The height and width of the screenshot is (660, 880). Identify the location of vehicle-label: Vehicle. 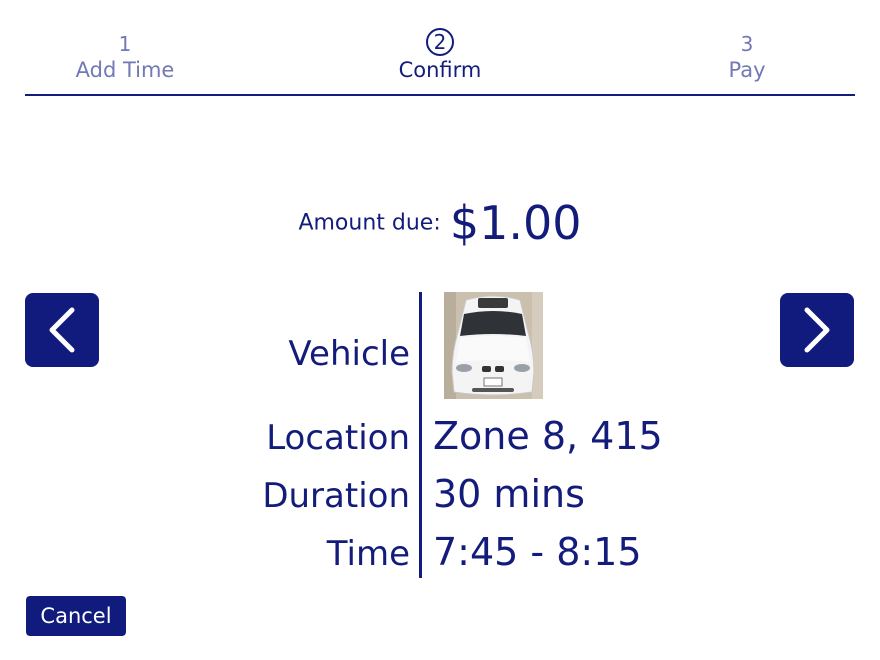
(349, 354).